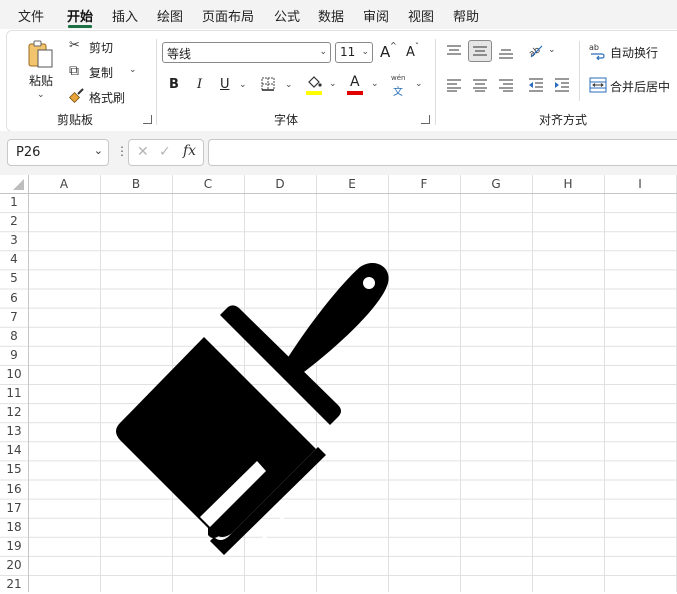 This screenshot has width=677, height=594. Describe the element at coordinates (208, 184) in the screenshot. I see `column-header-c: C` at that location.